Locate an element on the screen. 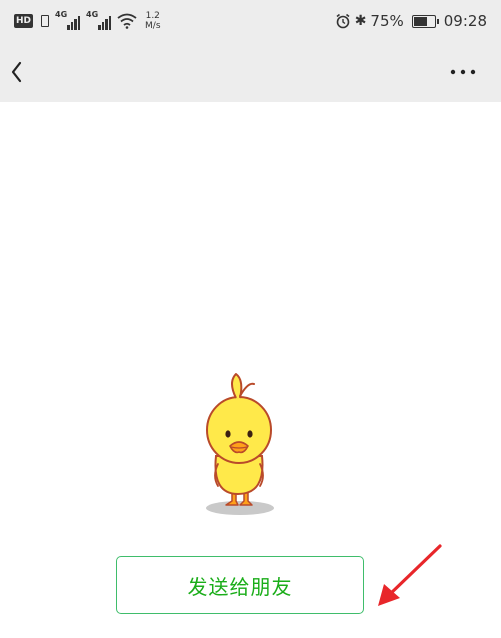 The height and width of the screenshot is (638, 501). more-horizontal-icon is located at coordinates (463, 72).